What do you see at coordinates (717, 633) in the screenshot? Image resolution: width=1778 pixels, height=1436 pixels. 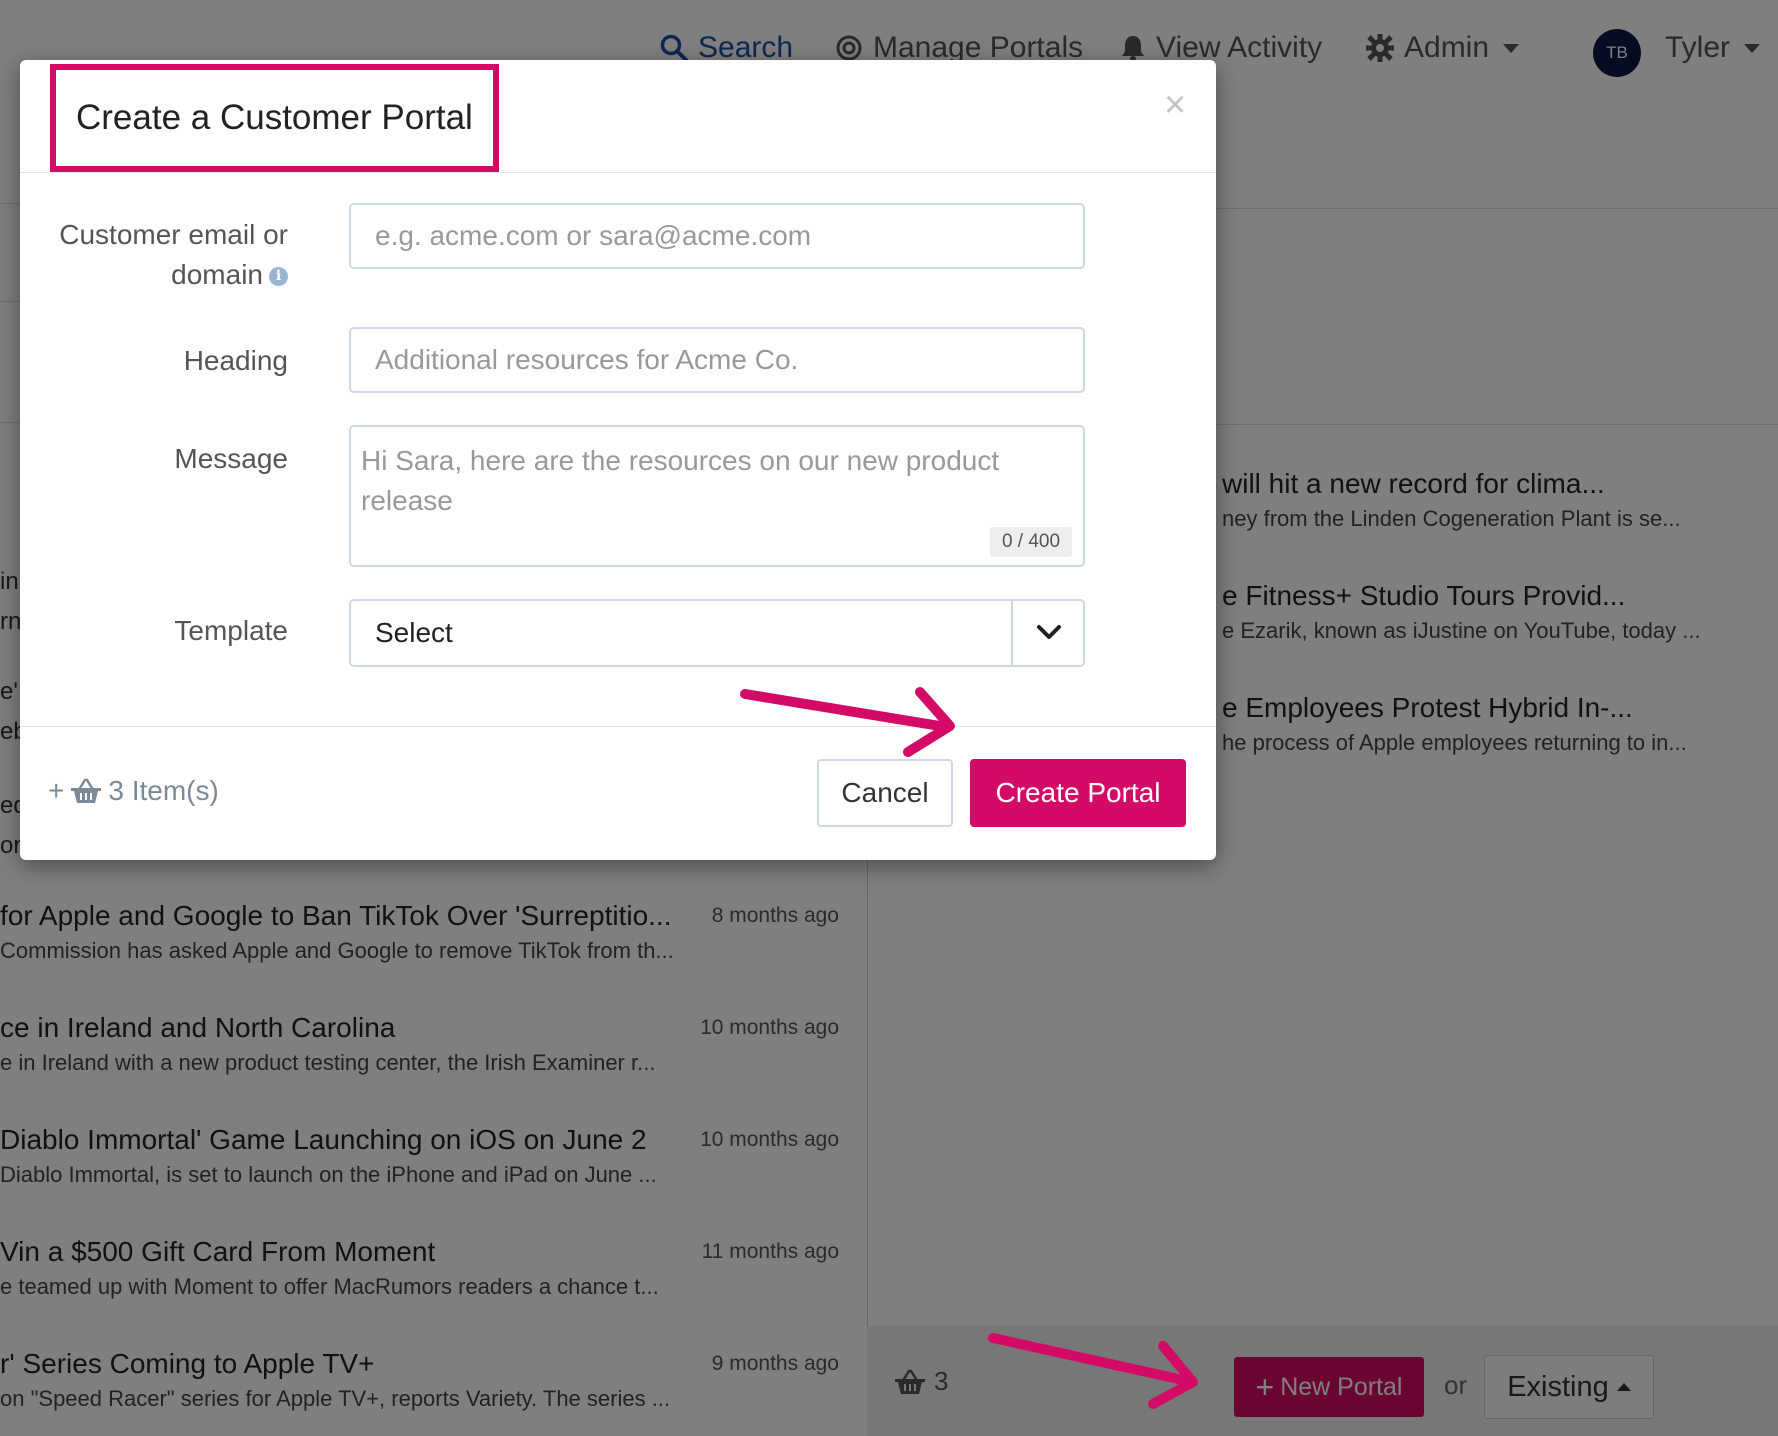 I see `template-select: Select` at bounding box center [717, 633].